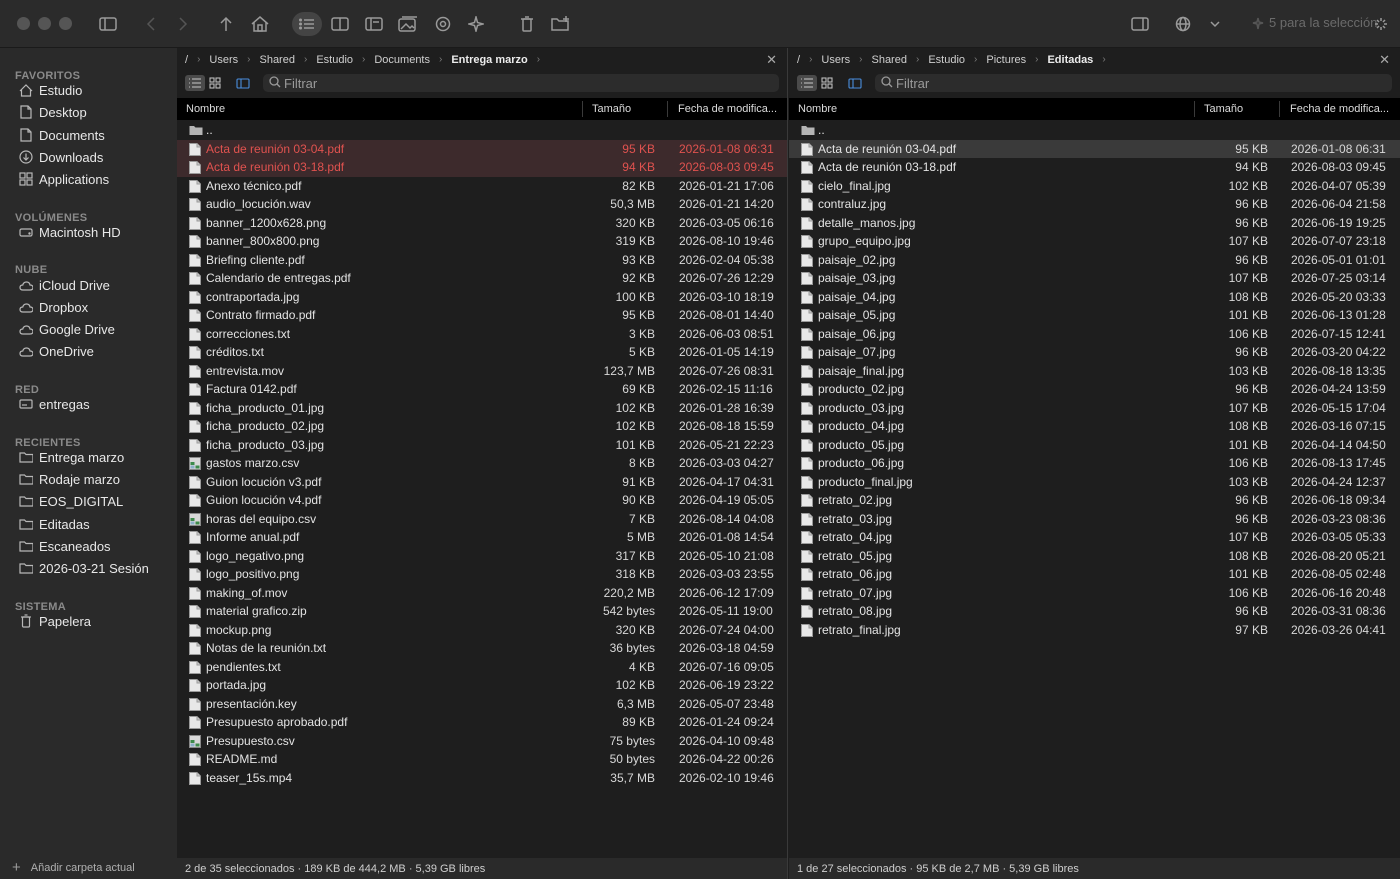 This screenshot has height=879, width=1400. What do you see at coordinates (1183, 24) in the screenshot?
I see `globe-icon` at bounding box center [1183, 24].